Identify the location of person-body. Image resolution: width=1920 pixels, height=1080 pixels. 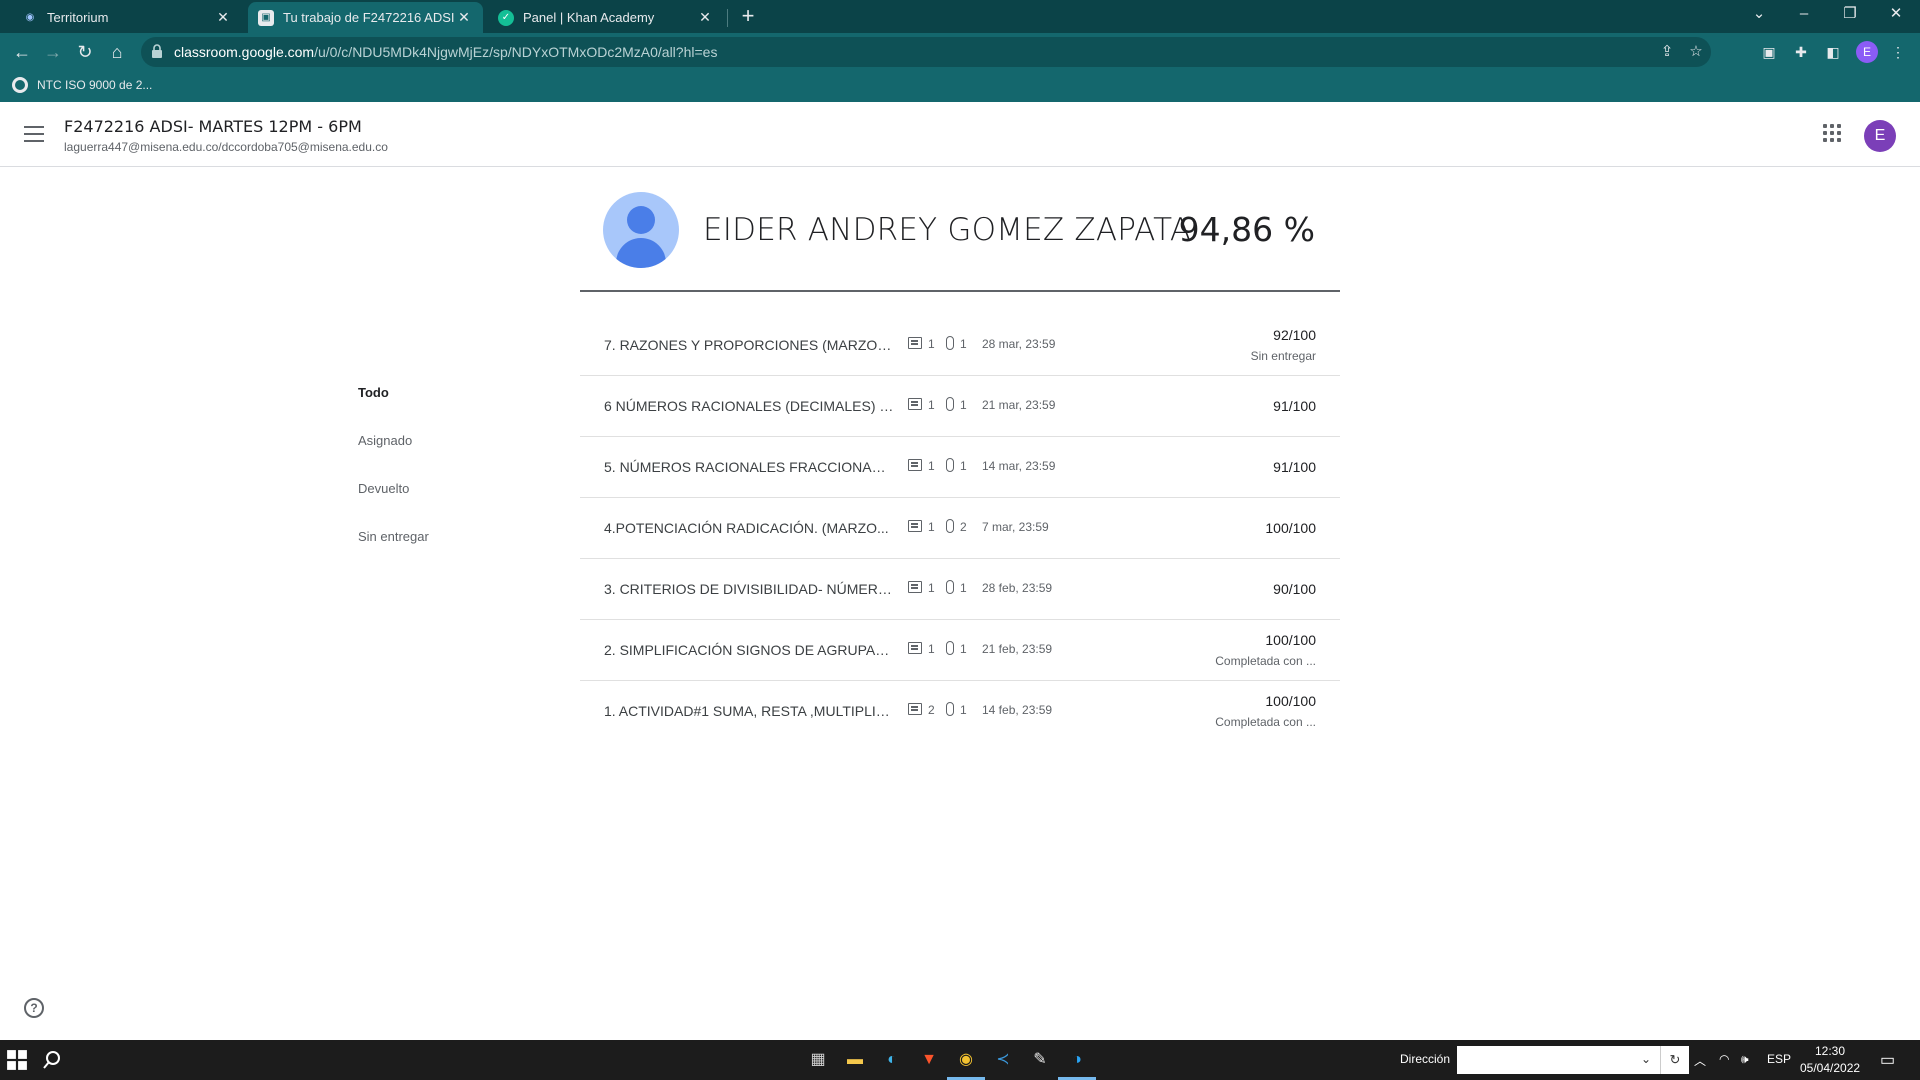
(641, 253).